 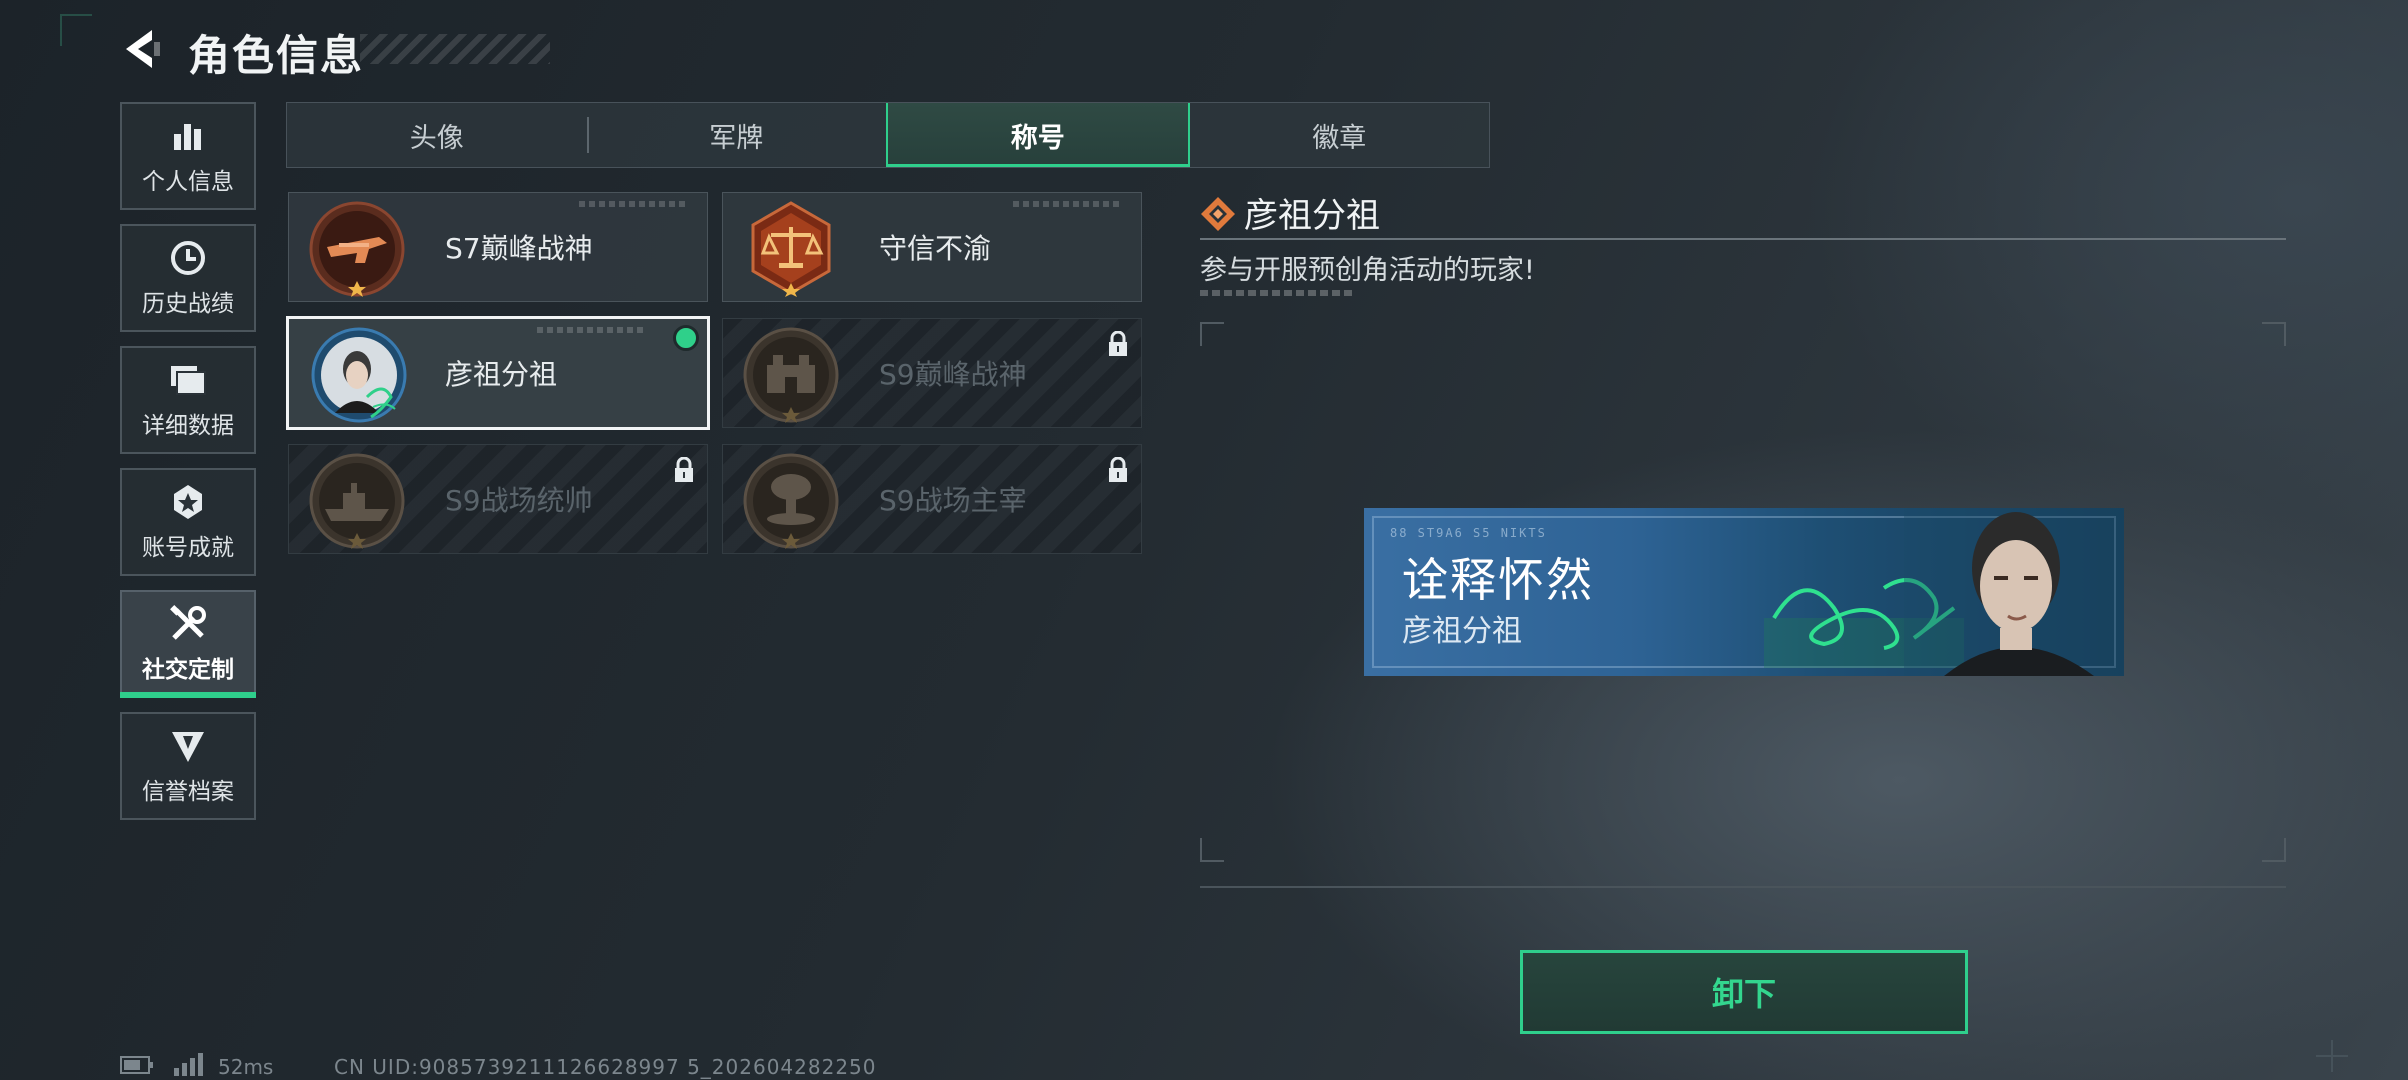 I want to click on fortress-medal-icon, so click(x=791, y=375).